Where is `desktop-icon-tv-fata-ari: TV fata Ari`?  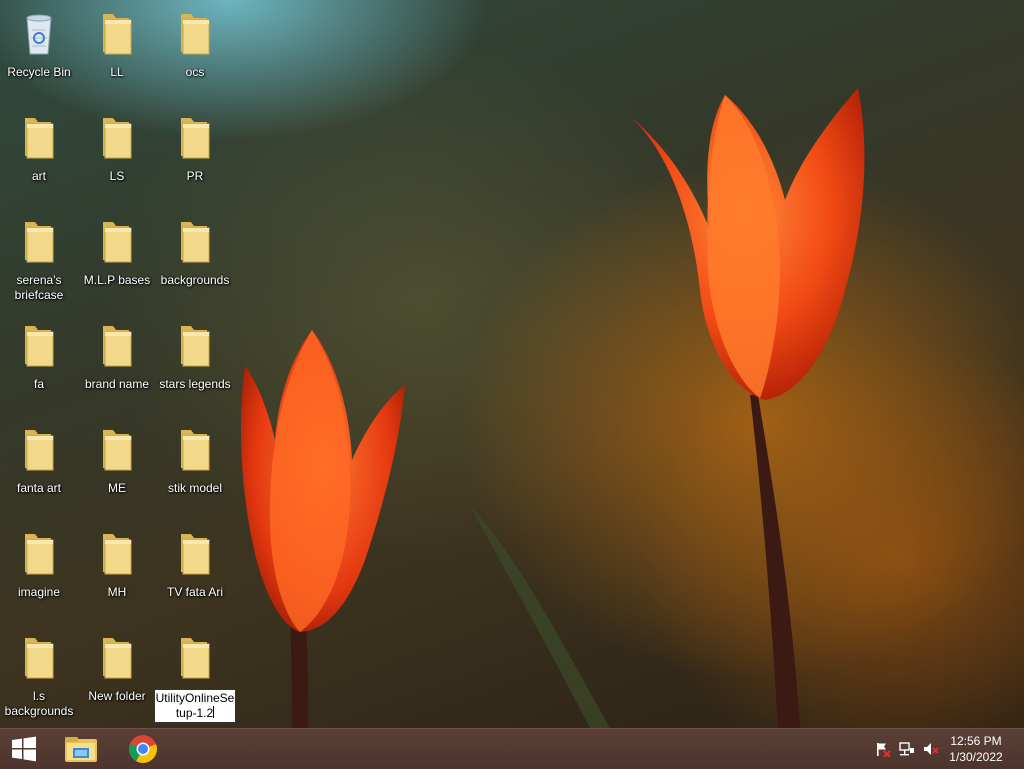 desktop-icon-tv-fata-ari: TV fata Ari is located at coordinates (195, 574).